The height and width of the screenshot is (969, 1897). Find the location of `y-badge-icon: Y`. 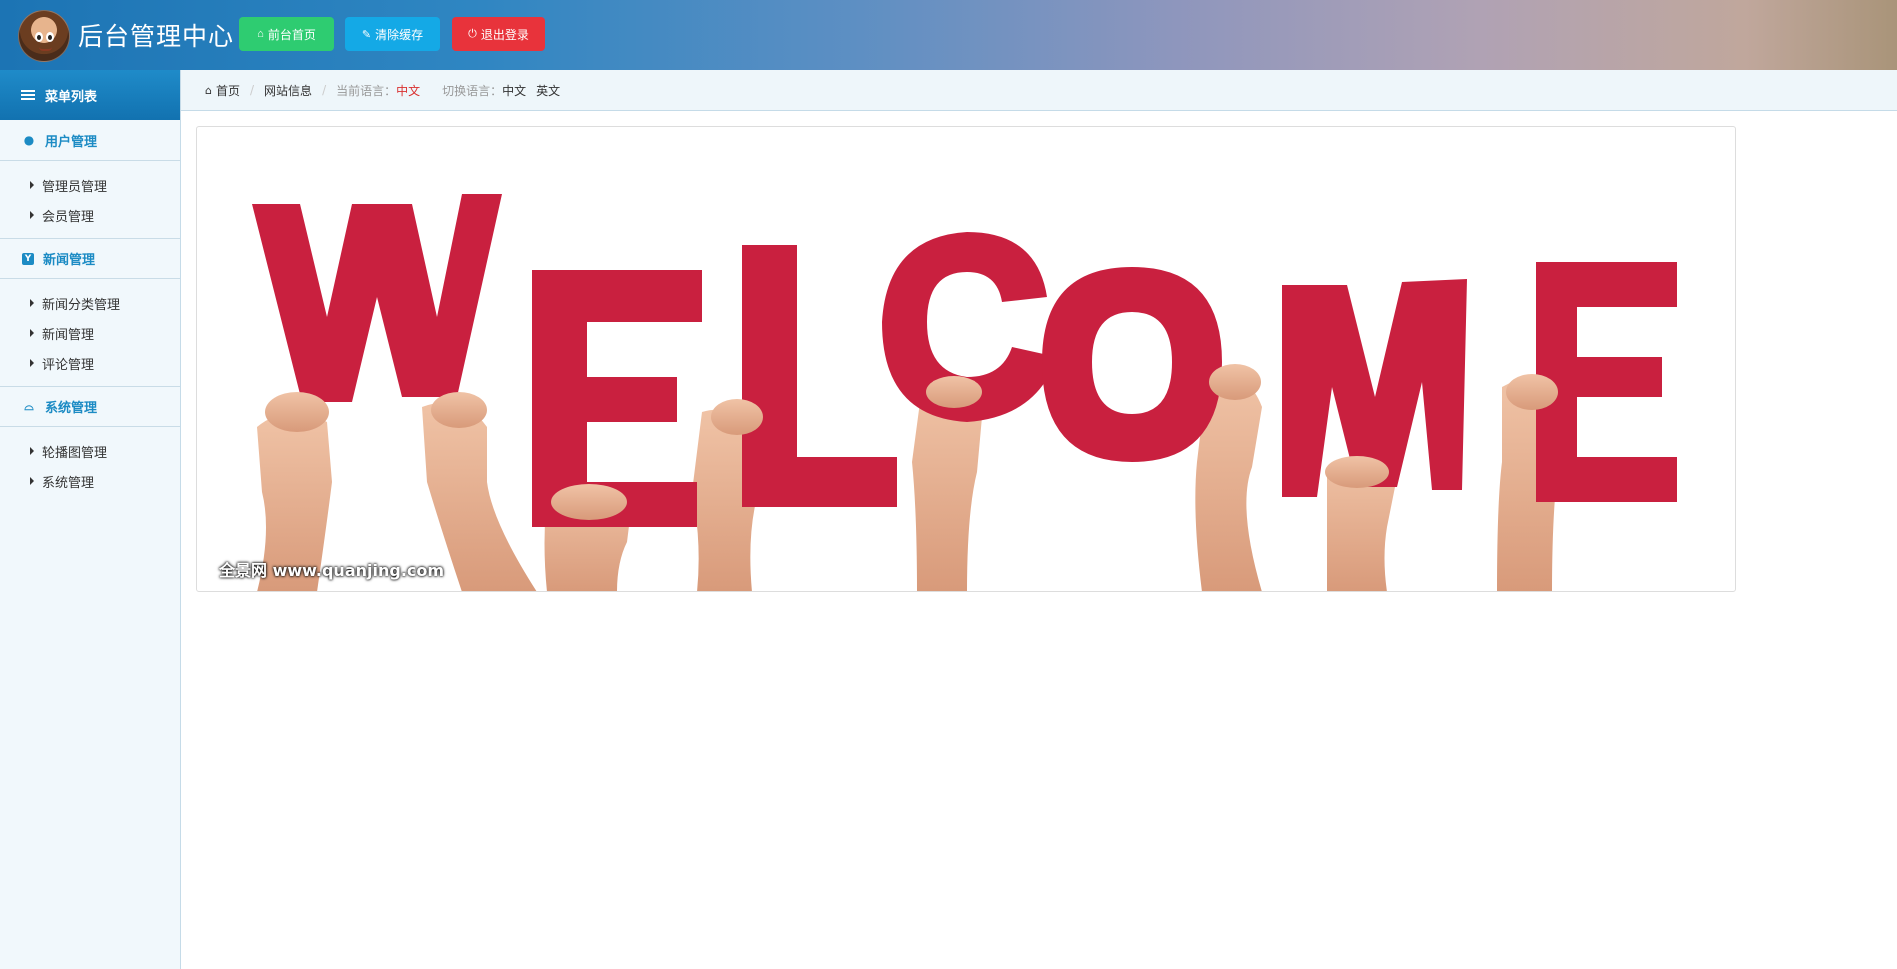

y-badge-icon: Y is located at coordinates (28, 258).